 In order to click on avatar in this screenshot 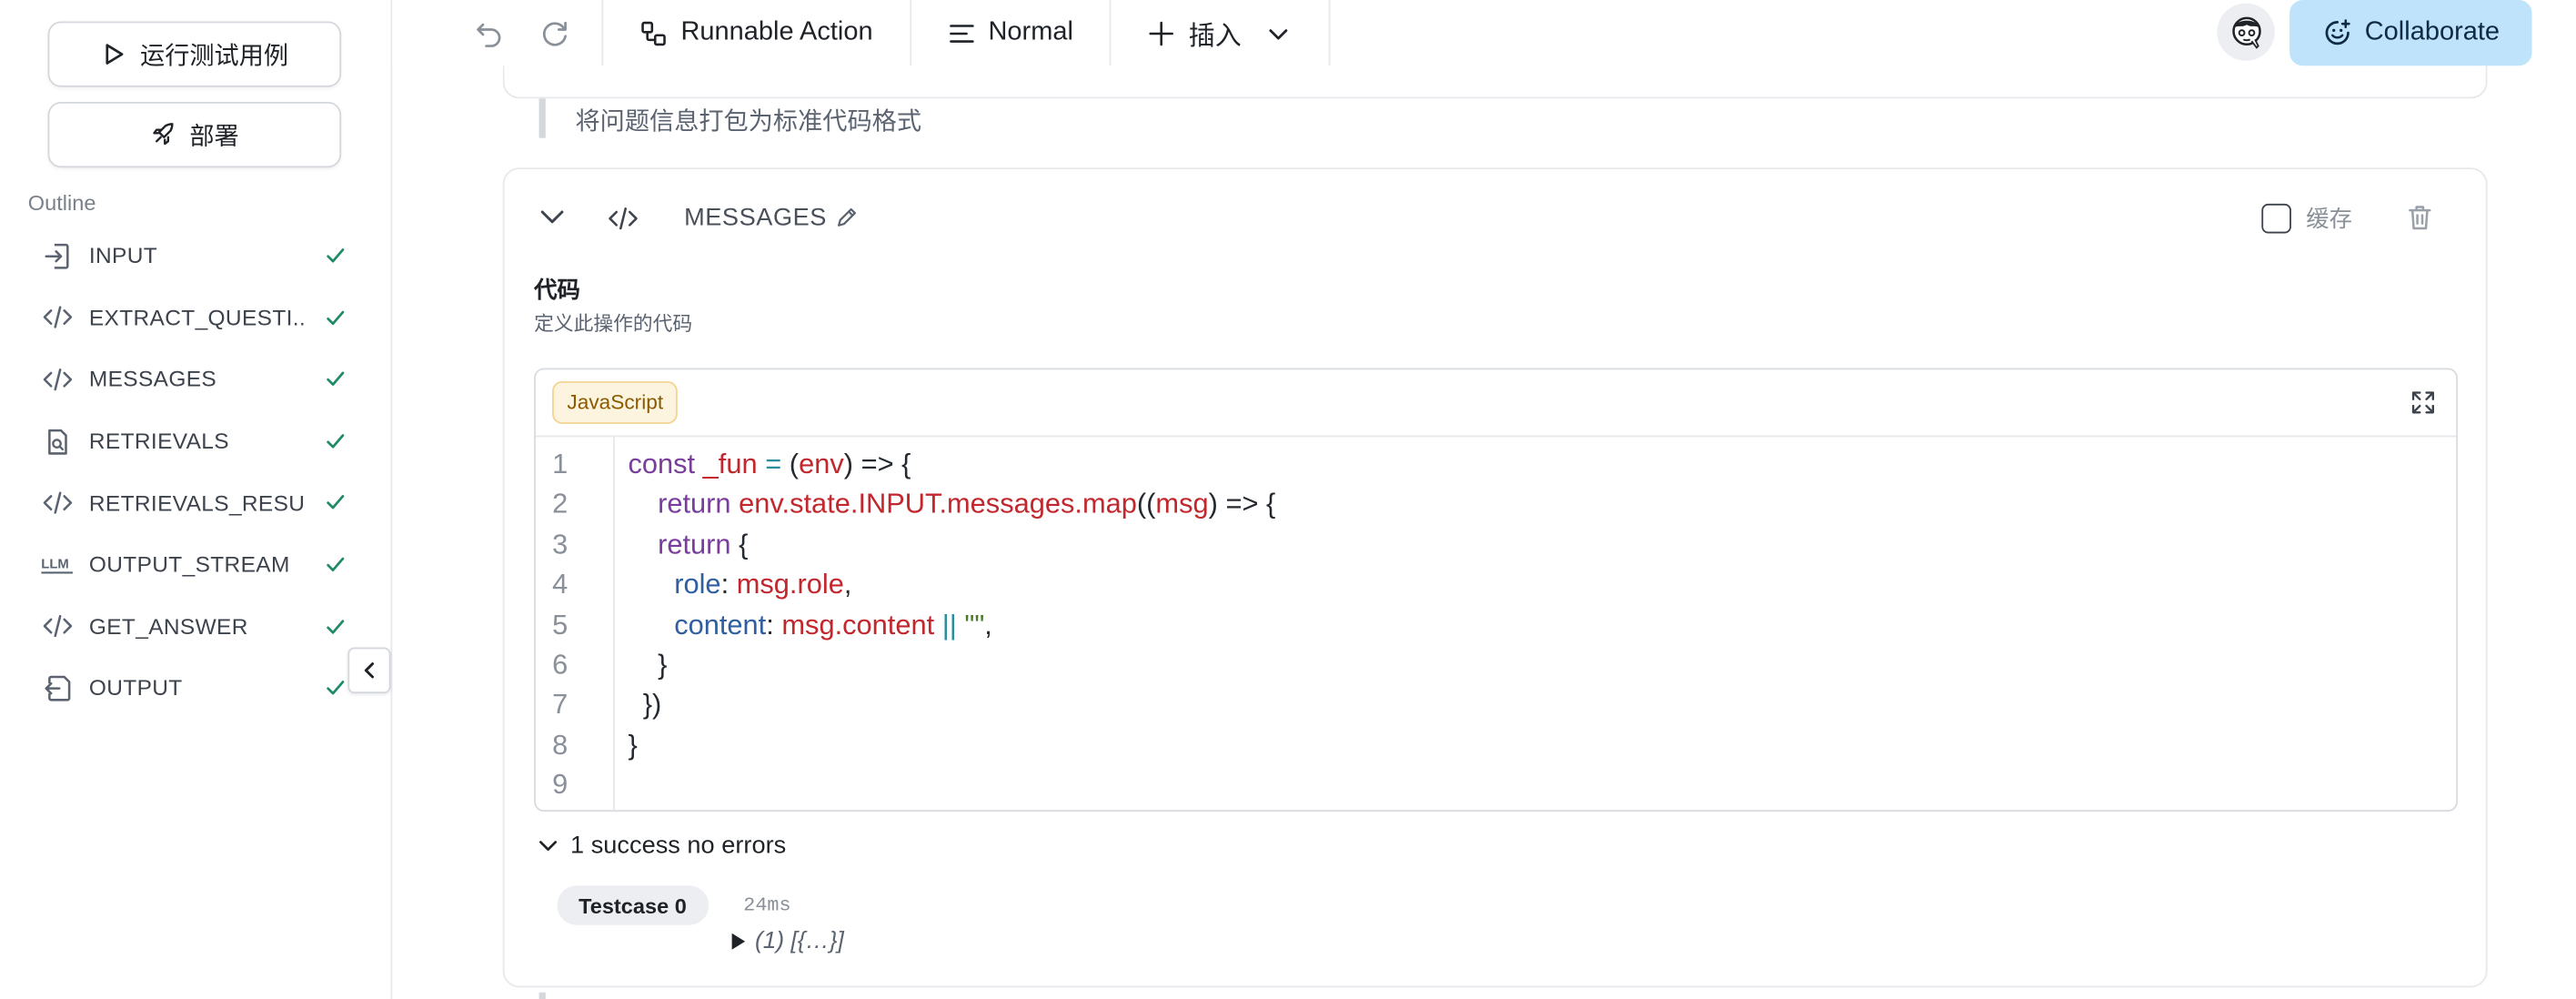, I will do `click(2246, 32)`.